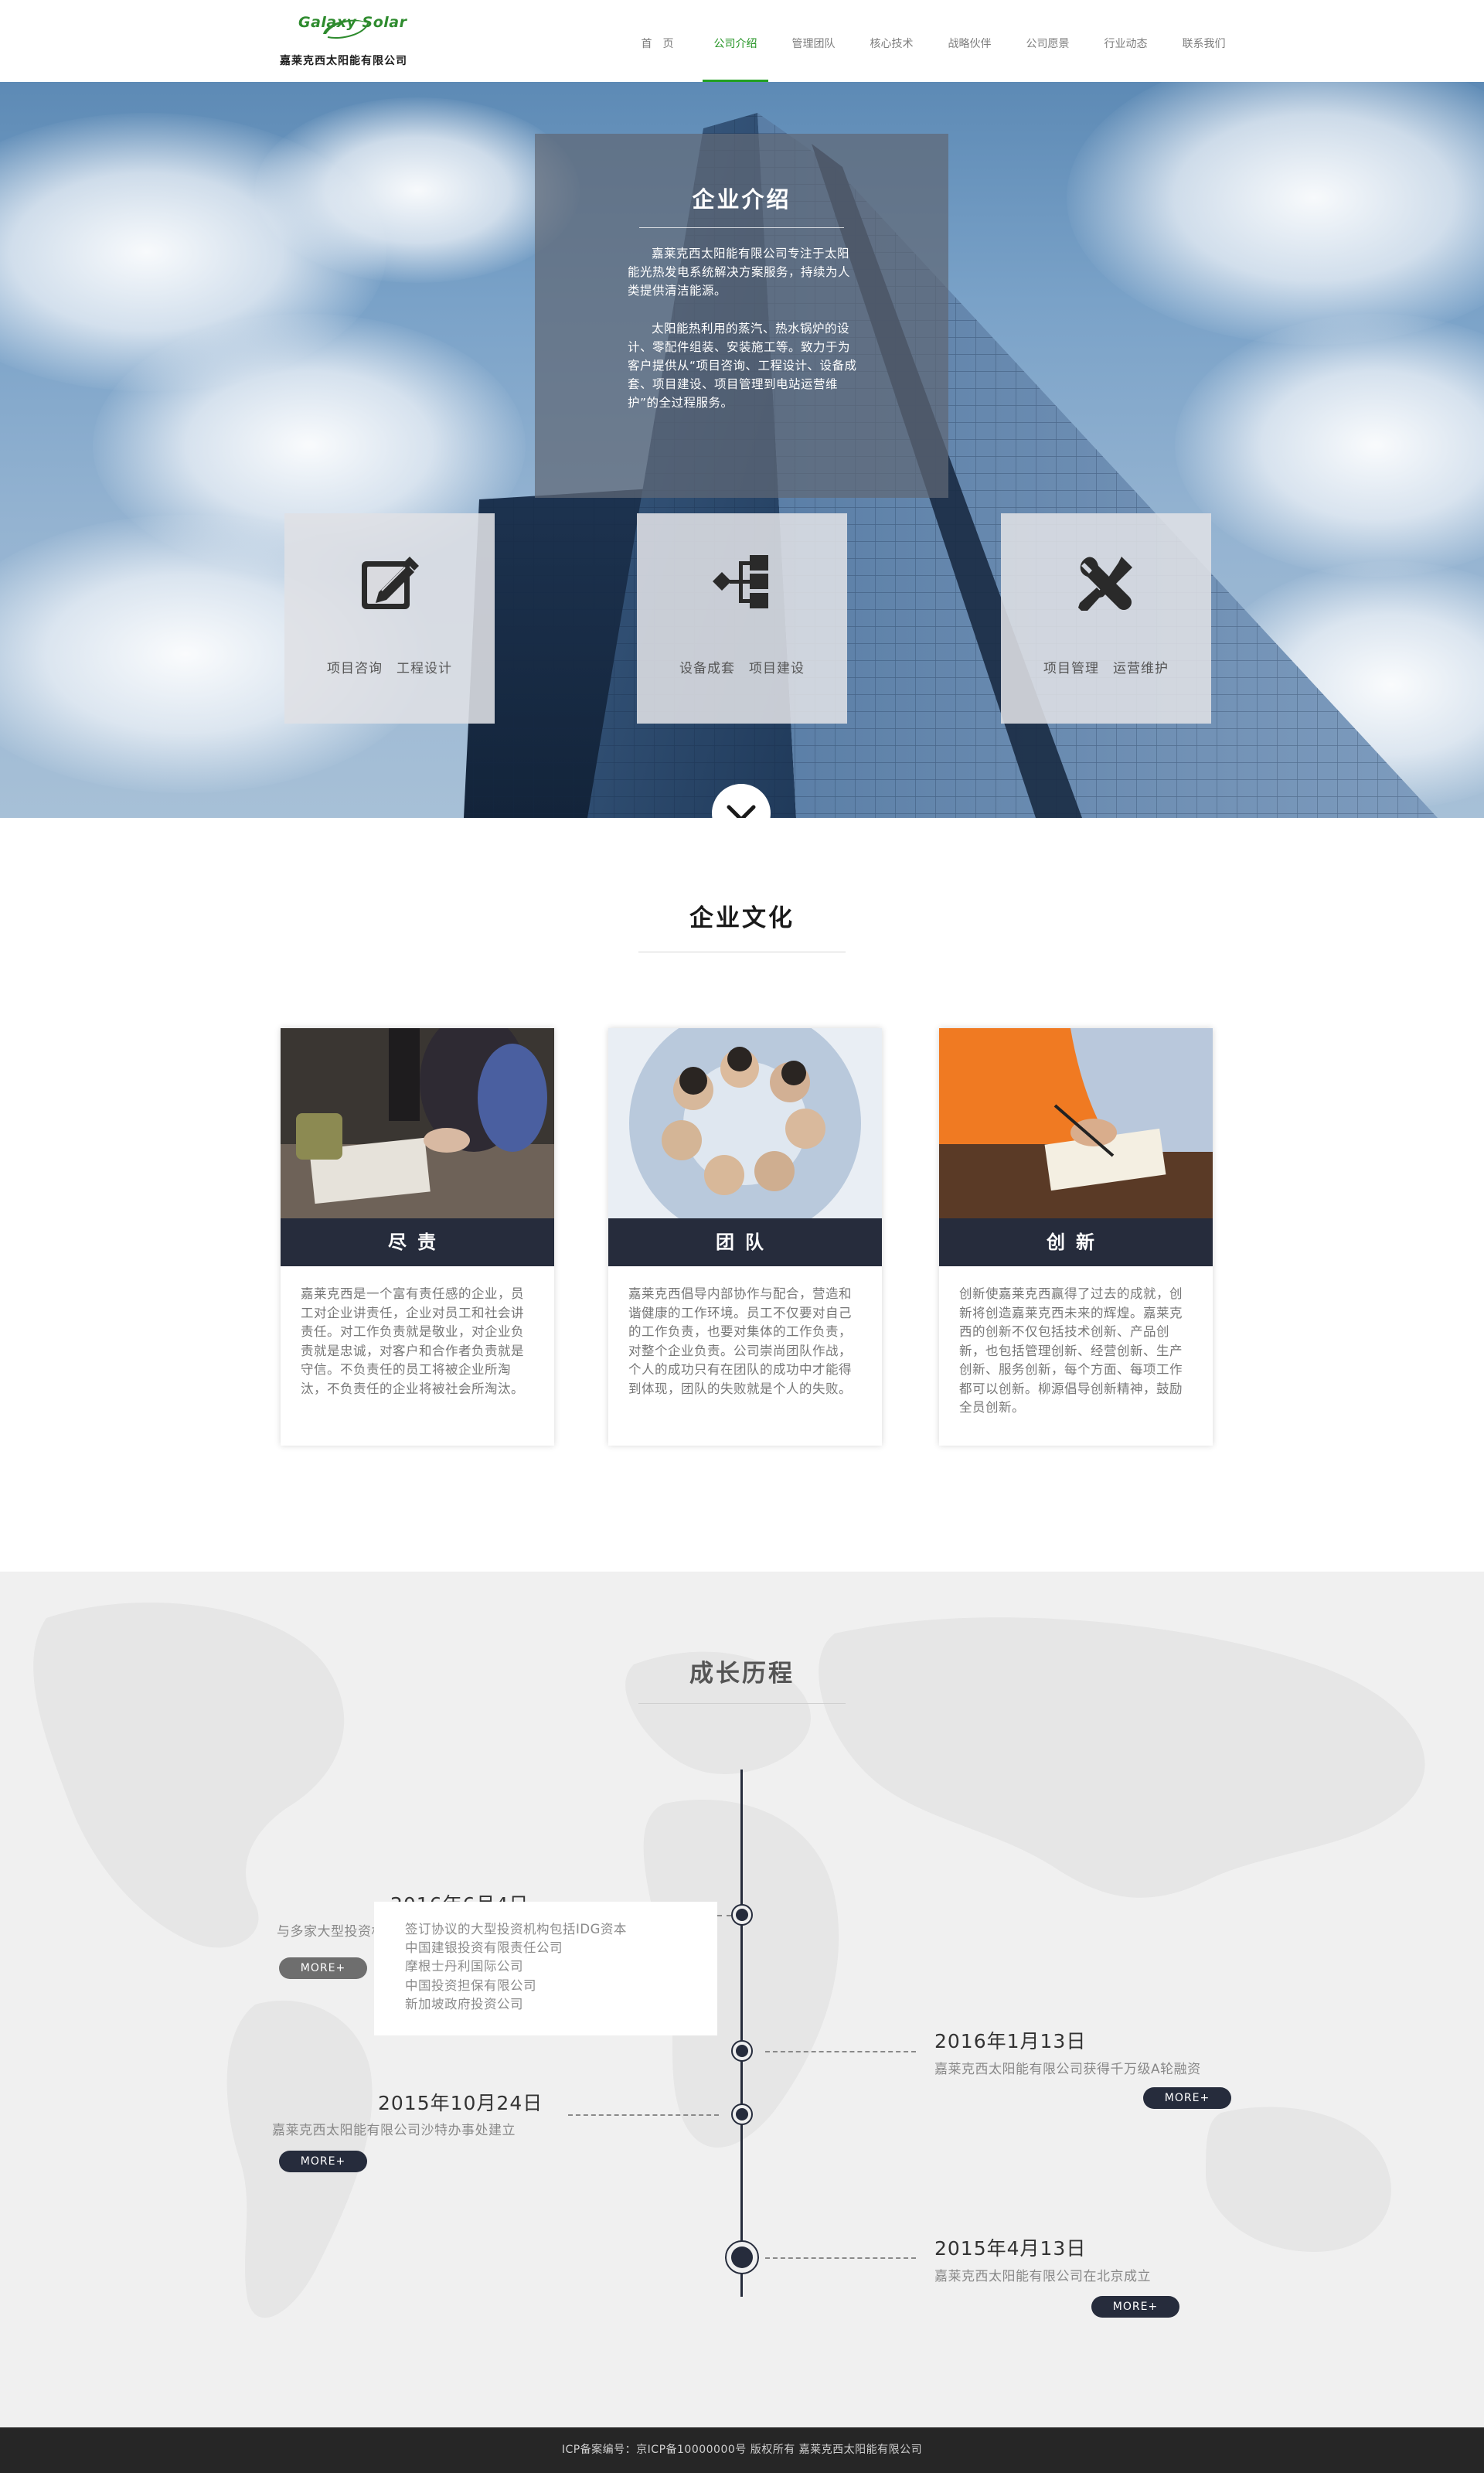  I want to click on logo: Galaxy Solar 嘉莱克西太阳能有限公司, so click(349, 42).